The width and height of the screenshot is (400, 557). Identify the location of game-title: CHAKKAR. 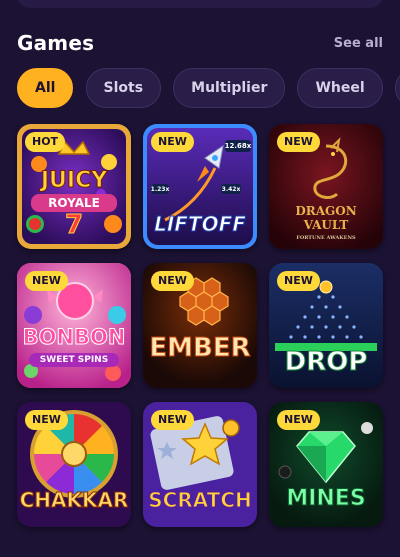
(74, 500).